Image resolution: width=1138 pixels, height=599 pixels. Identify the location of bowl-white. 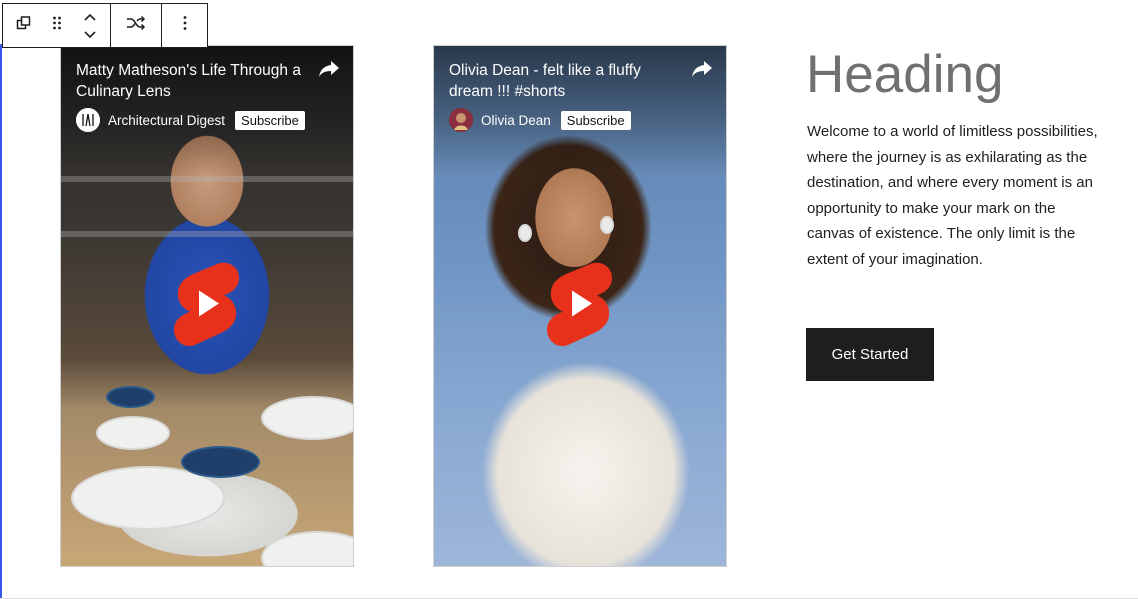
(133, 433).